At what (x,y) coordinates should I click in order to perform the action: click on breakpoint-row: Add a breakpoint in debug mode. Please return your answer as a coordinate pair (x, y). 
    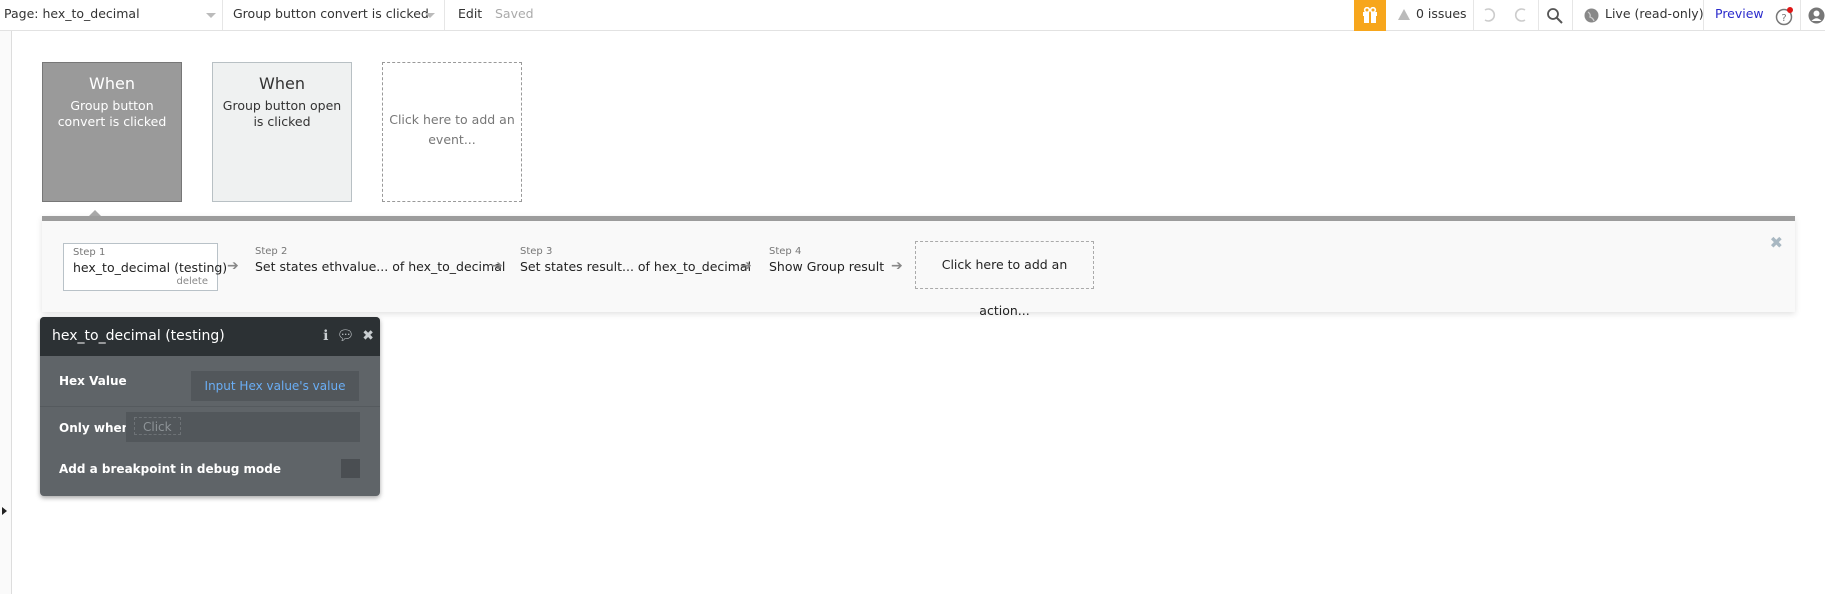
    Looking at the image, I should click on (210, 473).